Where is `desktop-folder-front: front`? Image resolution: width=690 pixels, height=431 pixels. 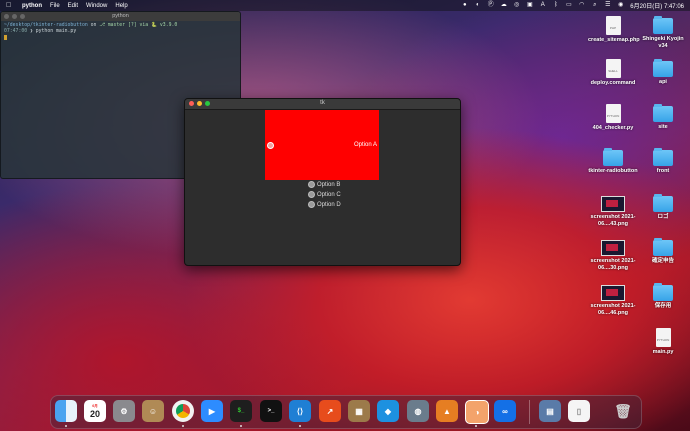
desktop-folder-front: front is located at coordinates (663, 161).